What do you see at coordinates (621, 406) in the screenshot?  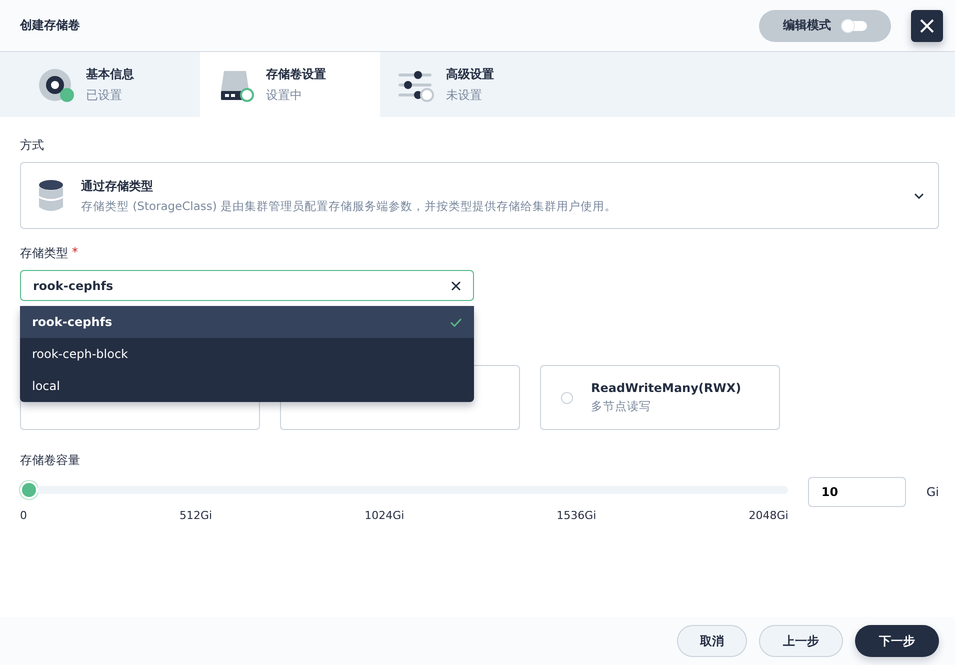 I see `access-mode-description: 多节点读写` at bounding box center [621, 406].